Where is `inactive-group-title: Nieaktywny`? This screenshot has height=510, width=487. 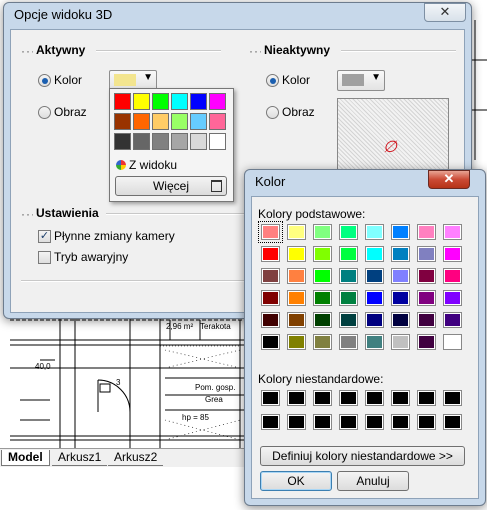 inactive-group-title: Nieaktywny is located at coordinates (297, 50).